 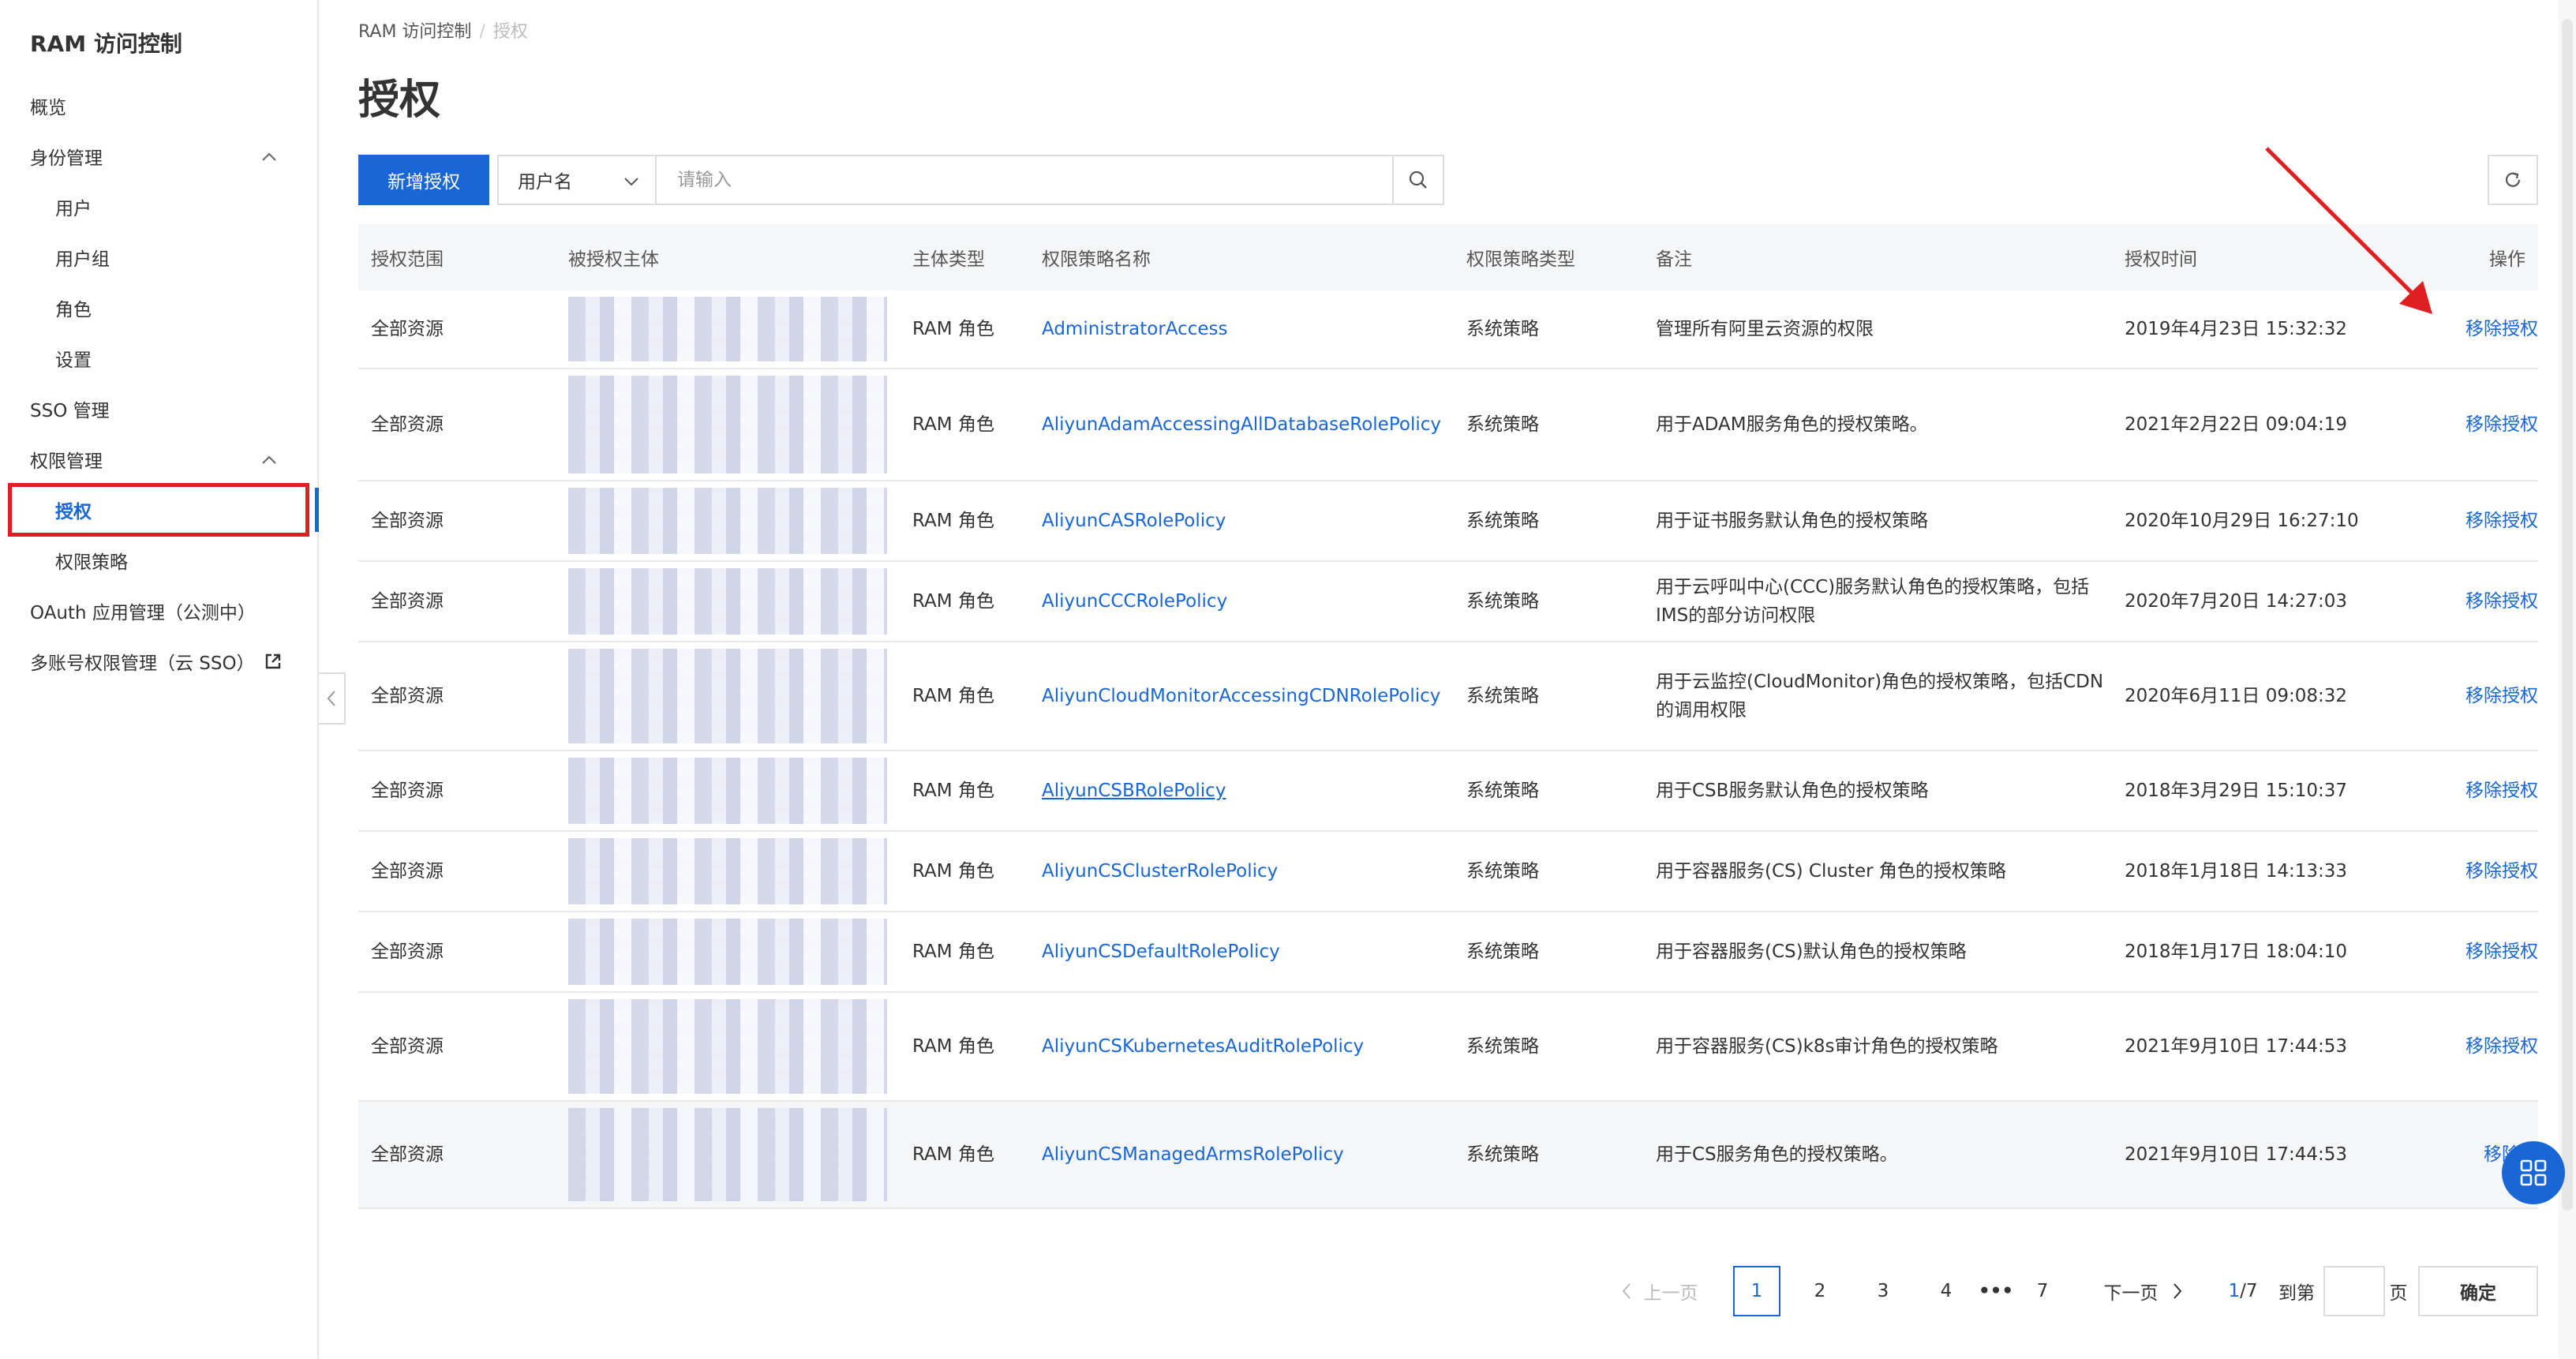 What do you see at coordinates (2236, 1046) in the screenshot?
I see `cell-time: 2021年9月10日 17:44:53` at bounding box center [2236, 1046].